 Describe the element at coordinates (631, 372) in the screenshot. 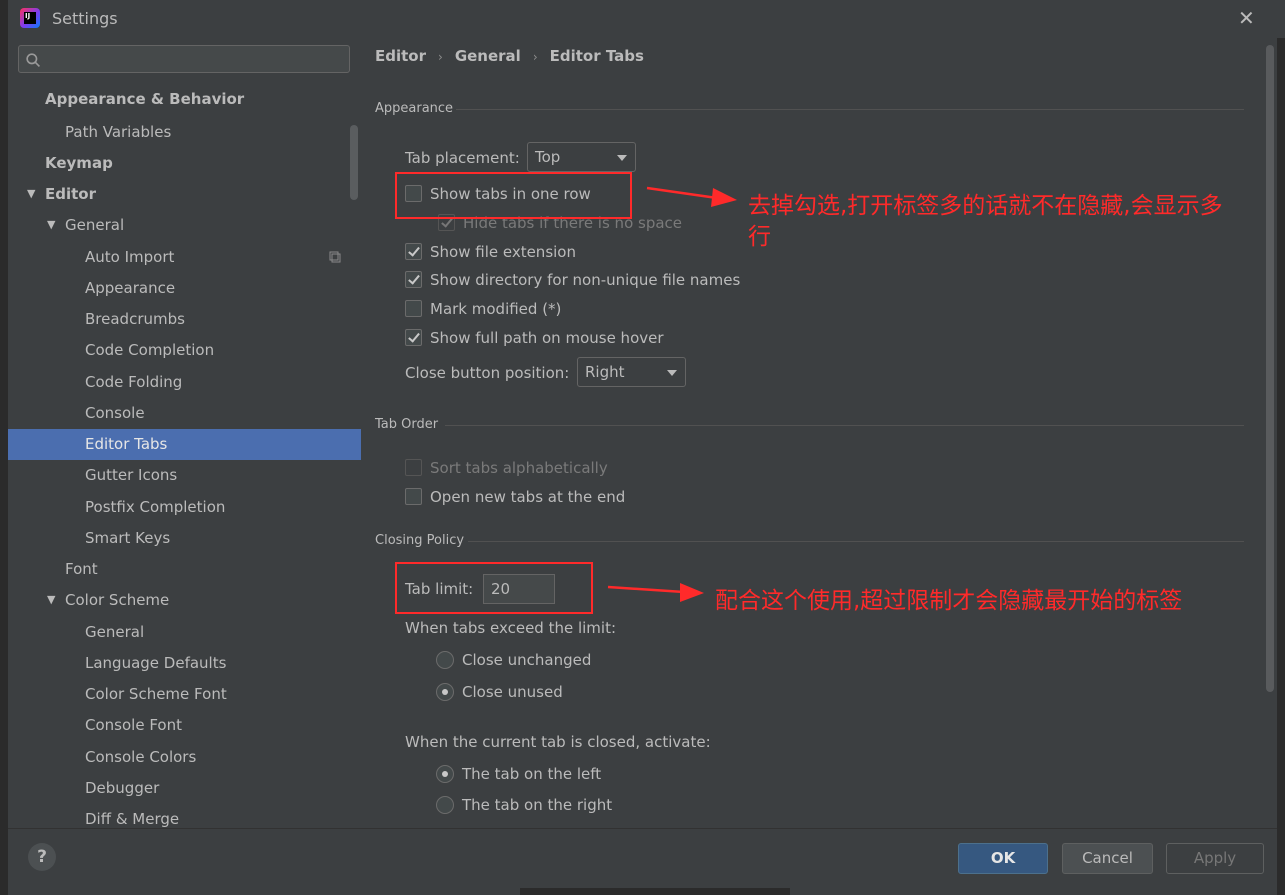

I see `close-button-position-dropdown: Right` at that location.